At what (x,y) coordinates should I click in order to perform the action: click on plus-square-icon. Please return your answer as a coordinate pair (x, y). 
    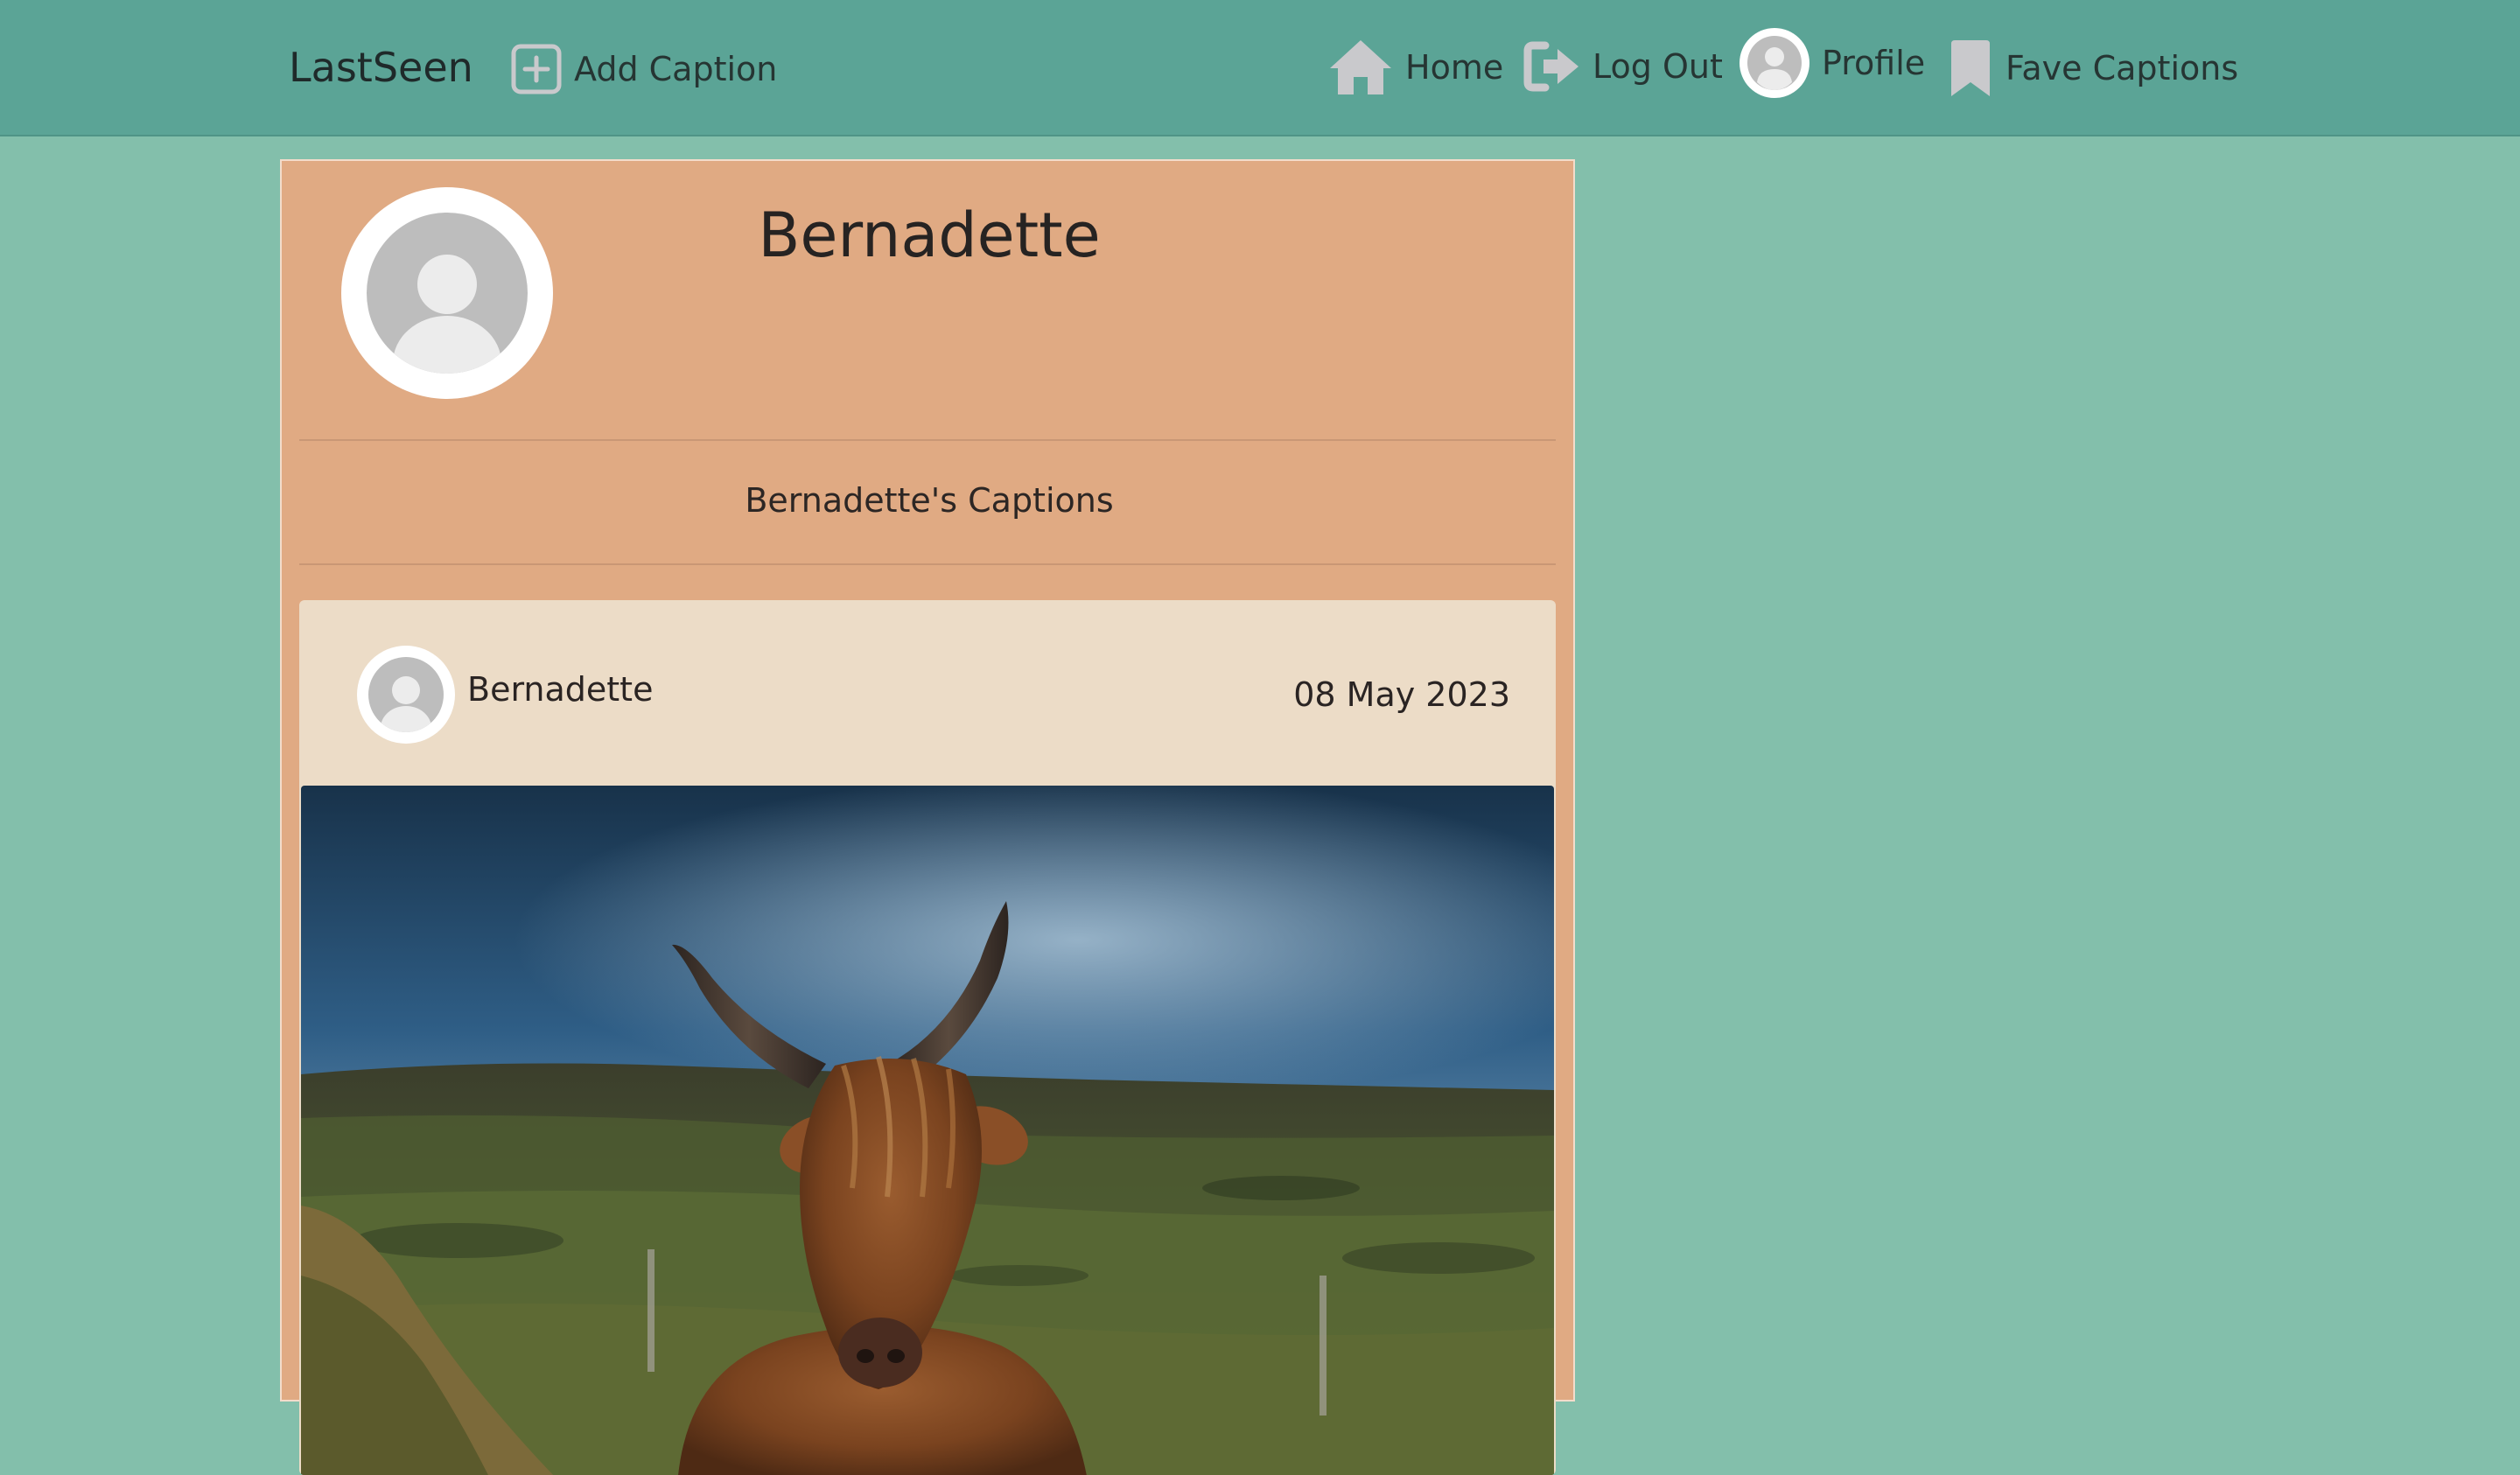
    Looking at the image, I should click on (536, 69).